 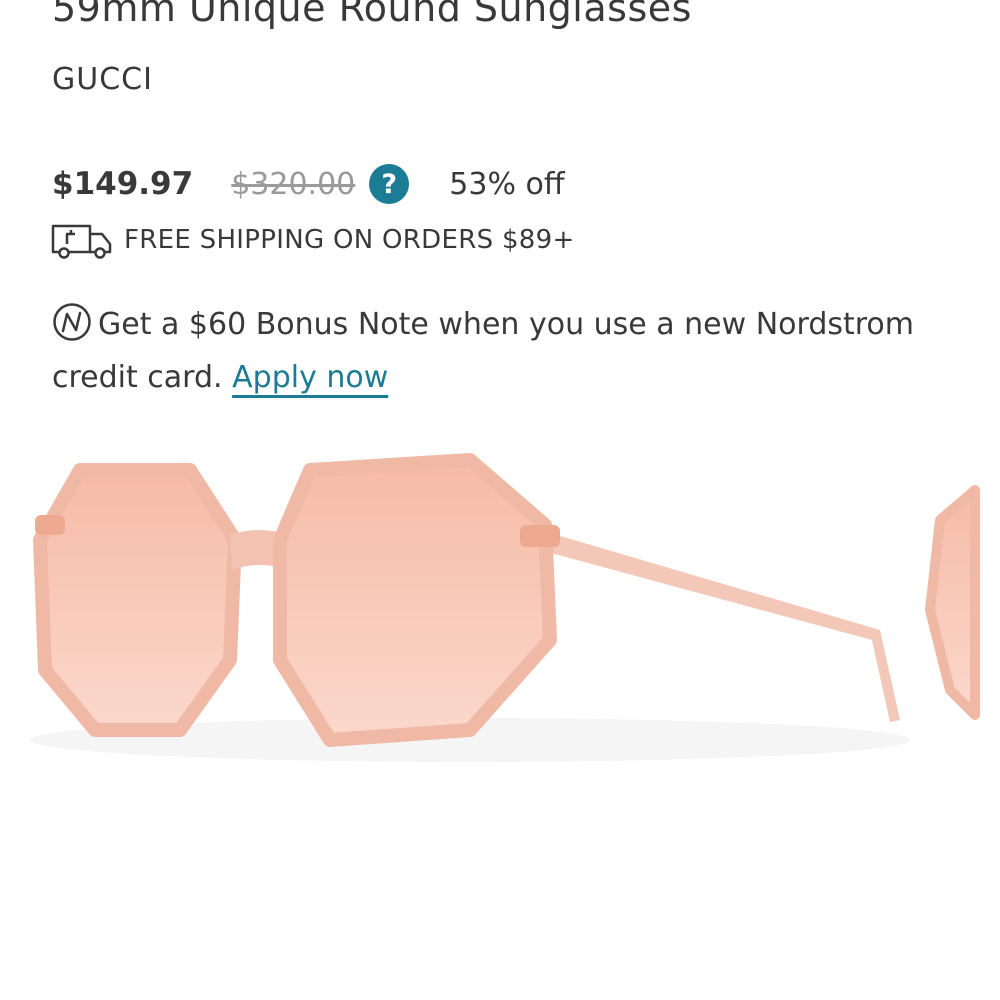 I want to click on shipping-row: FREE SHIPPING ON ORDERS $89+, so click(x=312, y=240).